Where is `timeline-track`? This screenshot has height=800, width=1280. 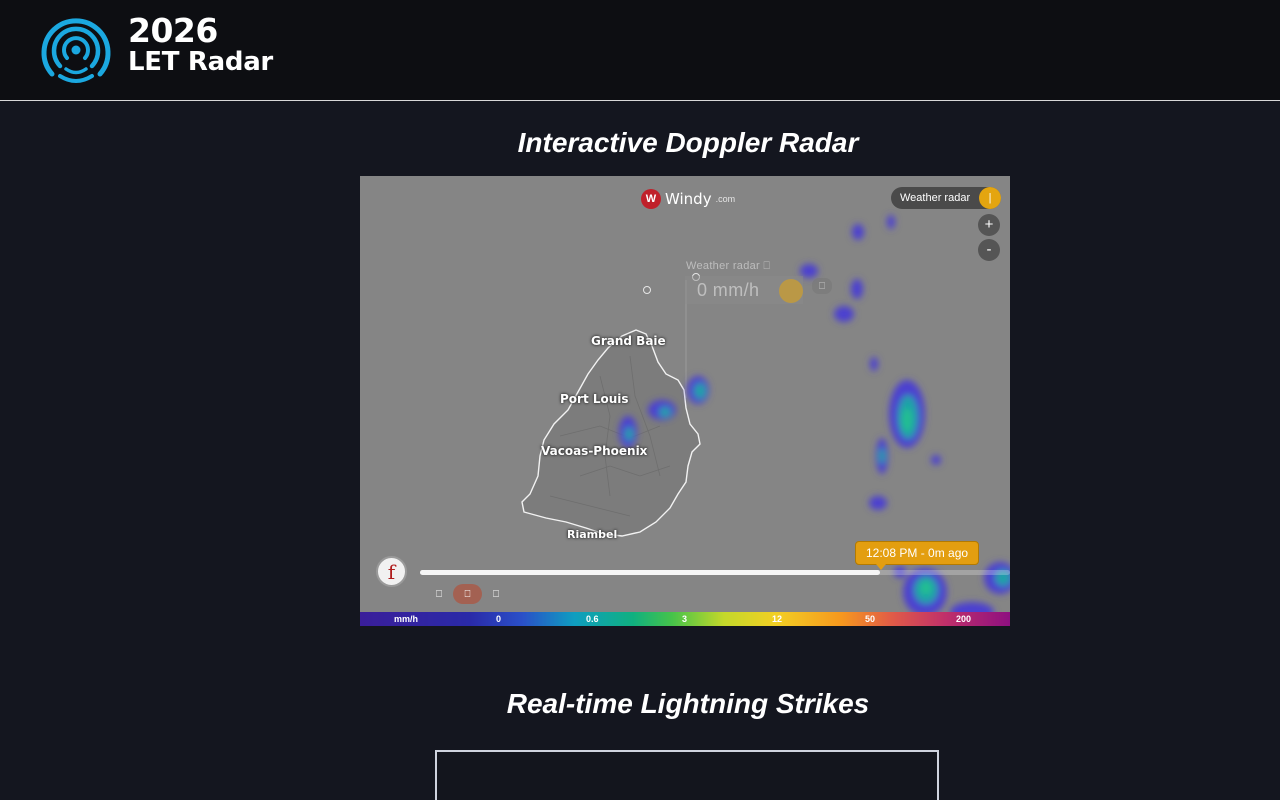
timeline-track is located at coordinates (715, 572).